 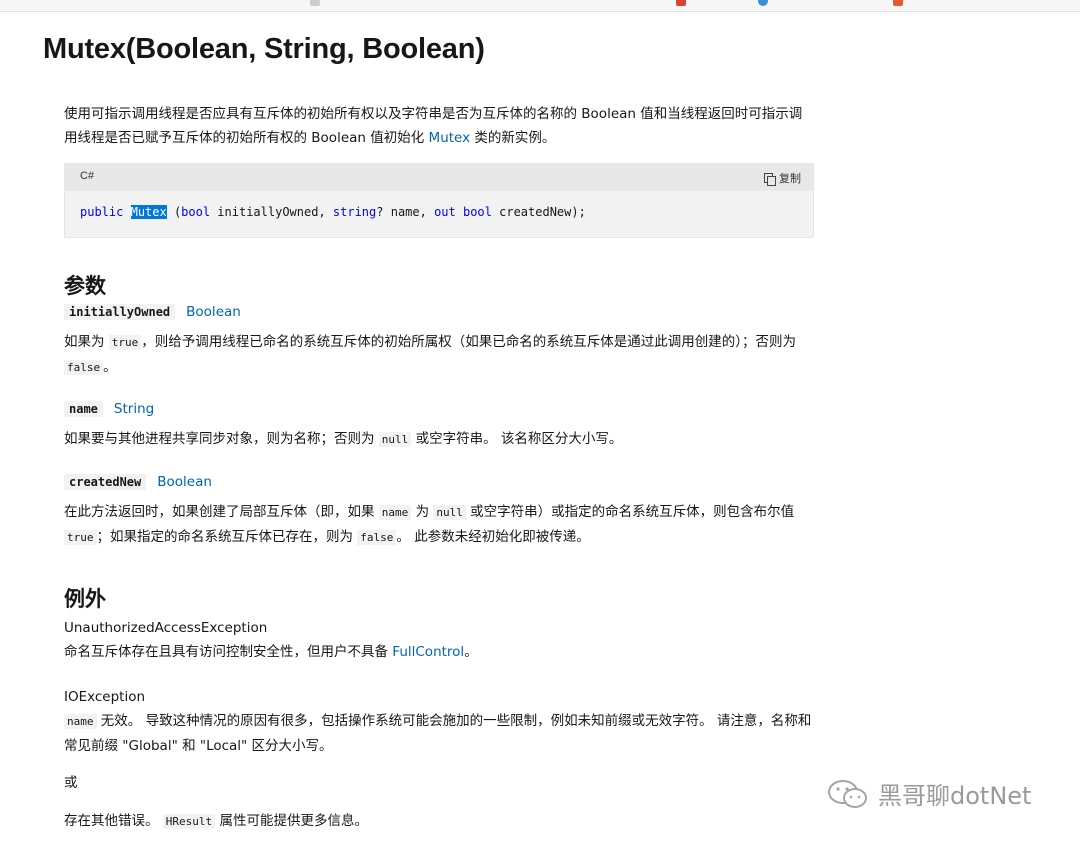 I want to click on exceptions-heading: 例外, so click(x=85, y=599).